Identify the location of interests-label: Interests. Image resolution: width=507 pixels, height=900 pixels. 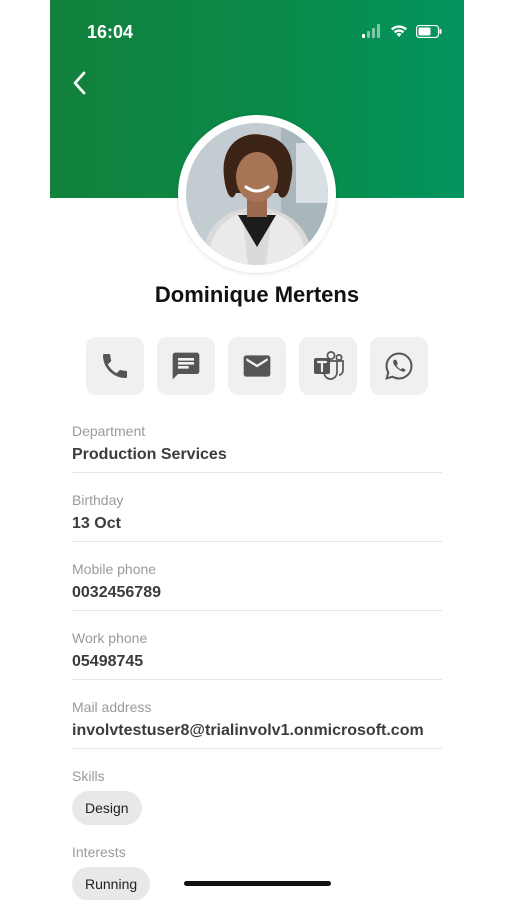
(99, 852).